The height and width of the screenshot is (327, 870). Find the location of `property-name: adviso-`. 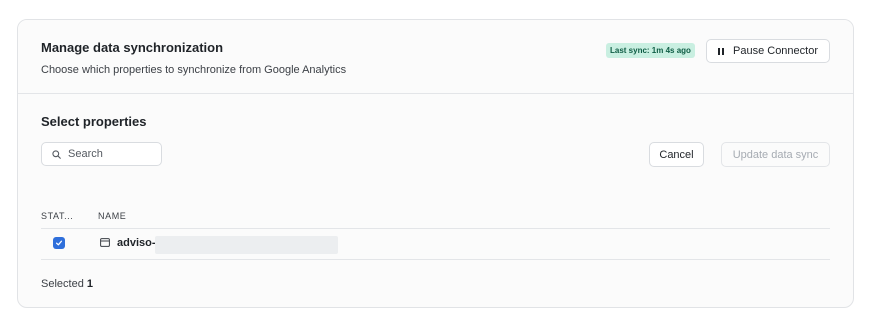

property-name: adviso- is located at coordinates (136, 243).